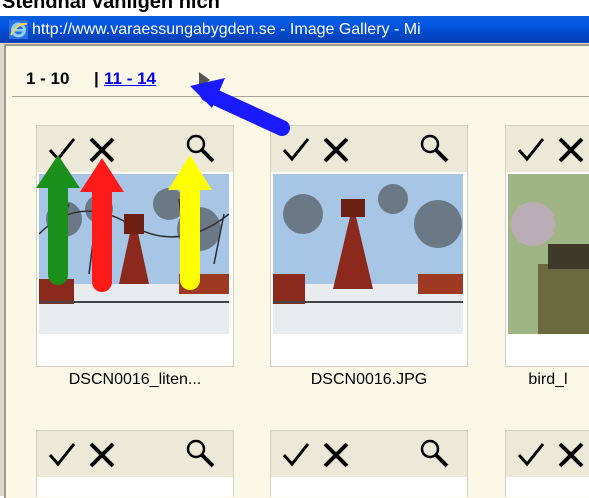  I want to click on caption-text: Stendhal vanligen nich, so click(111, 6).